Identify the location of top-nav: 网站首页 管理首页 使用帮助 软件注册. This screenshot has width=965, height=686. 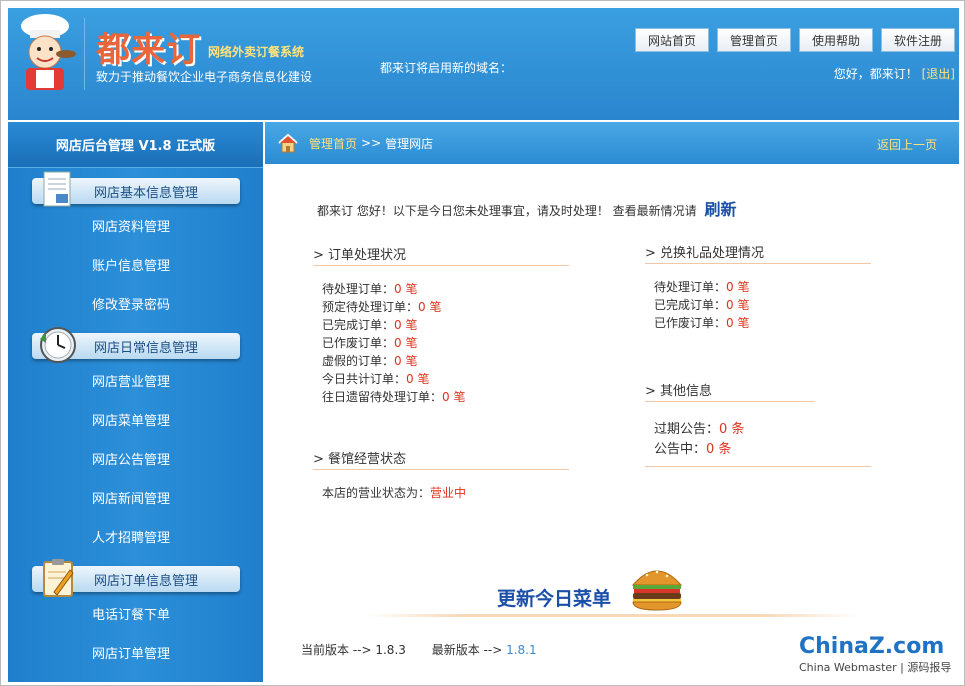
(795, 40).